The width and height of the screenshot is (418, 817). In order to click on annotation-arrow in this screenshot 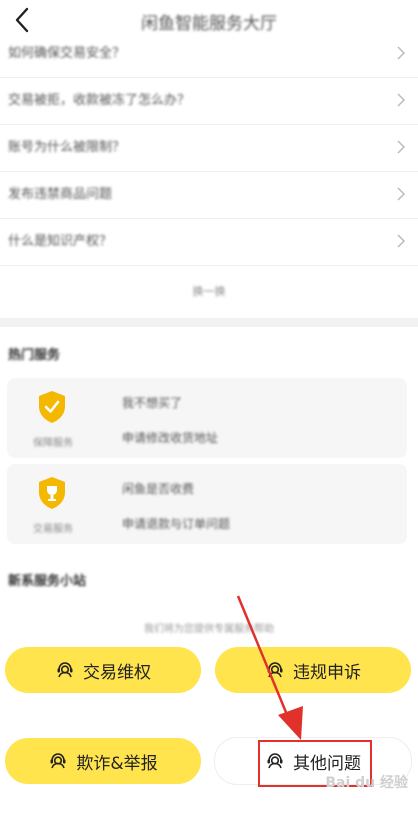, I will do `click(269, 667)`.